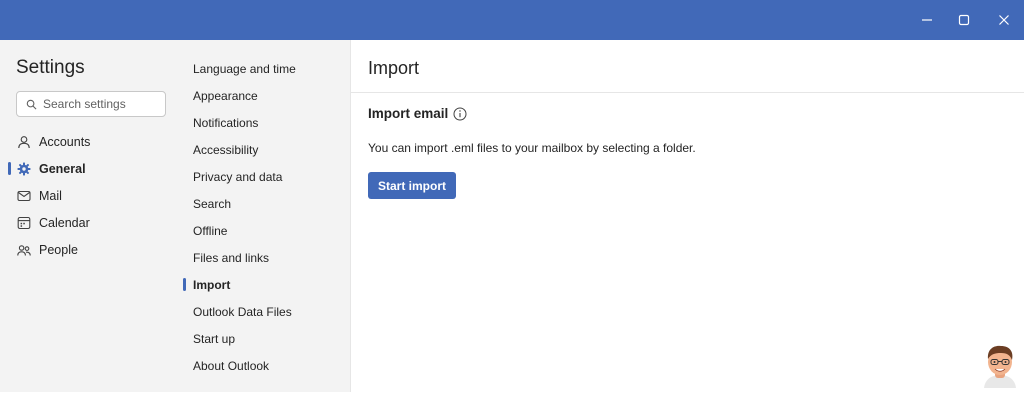 The image size is (1024, 393). What do you see at coordinates (214, 338) in the screenshot?
I see `subnav-item-label: Start up` at bounding box center [214, 338].